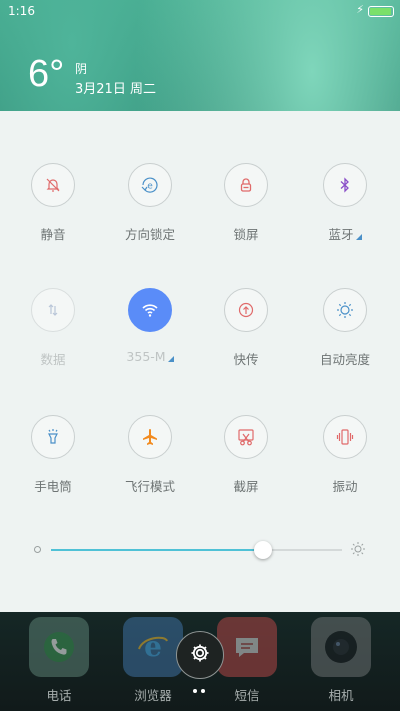 This screenshot has width=400, height=711. I want to click on bell-off-icon, so click(53, 185).